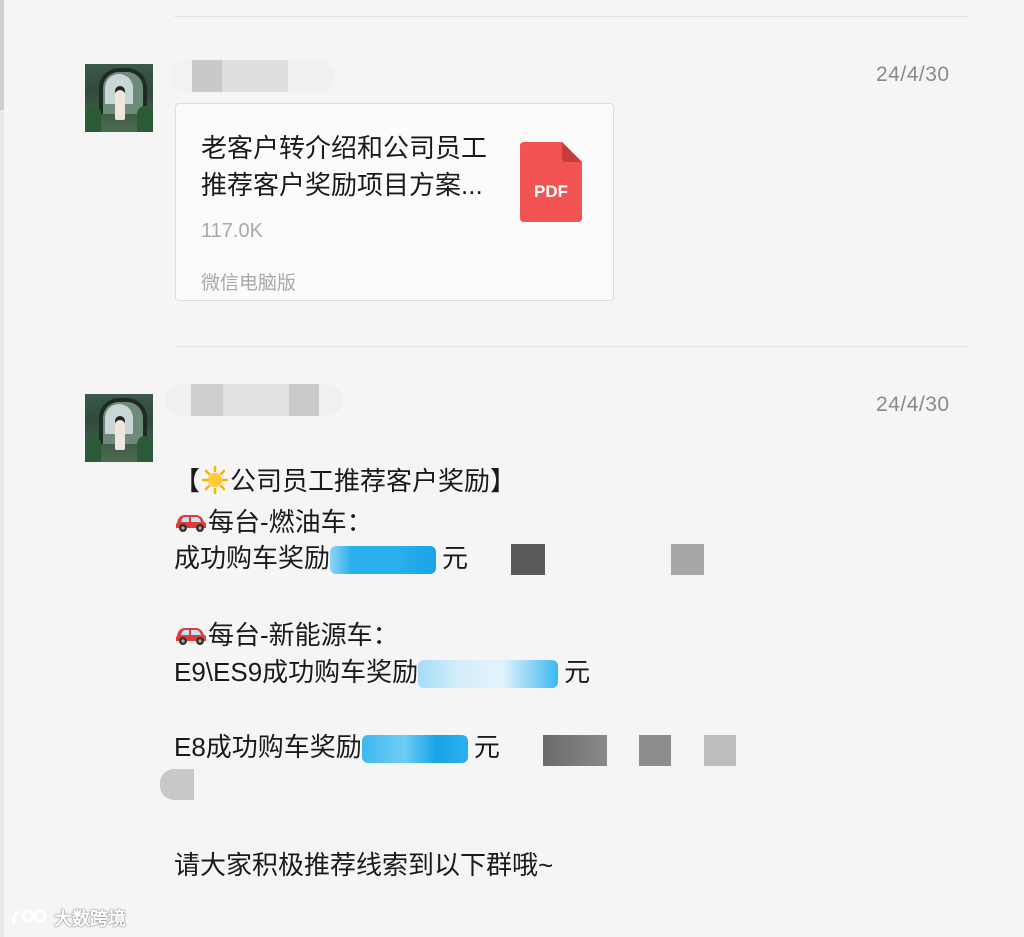 The height and width of the screenshot is (937, 1024). I want to click on message-heading: 【 公司员工推荐客户奖励】, so click(345, 480).